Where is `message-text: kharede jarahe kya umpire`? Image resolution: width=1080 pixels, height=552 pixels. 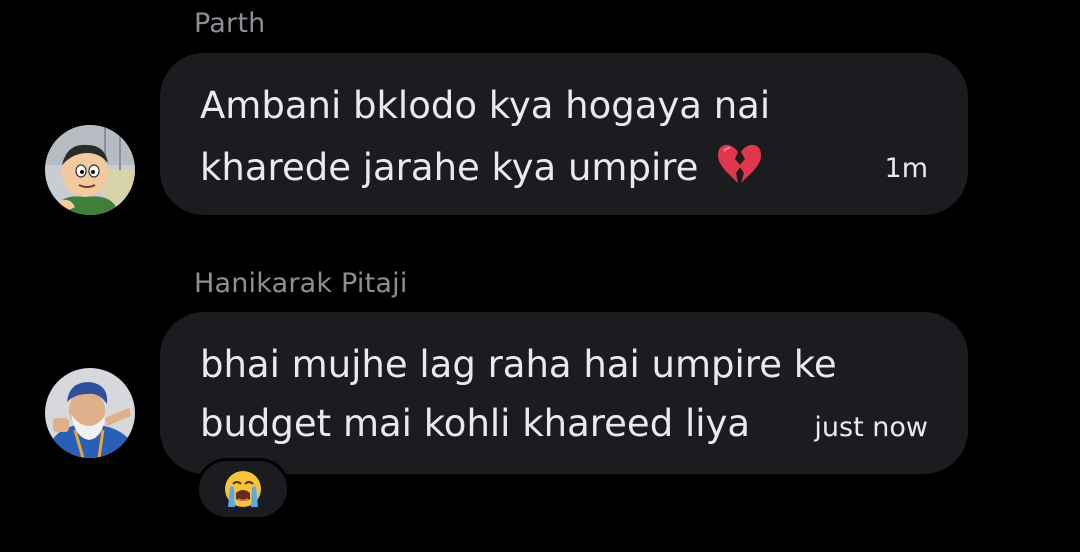
message-text: kharede jarahe kya umpire is located at coordinates (449, 167).